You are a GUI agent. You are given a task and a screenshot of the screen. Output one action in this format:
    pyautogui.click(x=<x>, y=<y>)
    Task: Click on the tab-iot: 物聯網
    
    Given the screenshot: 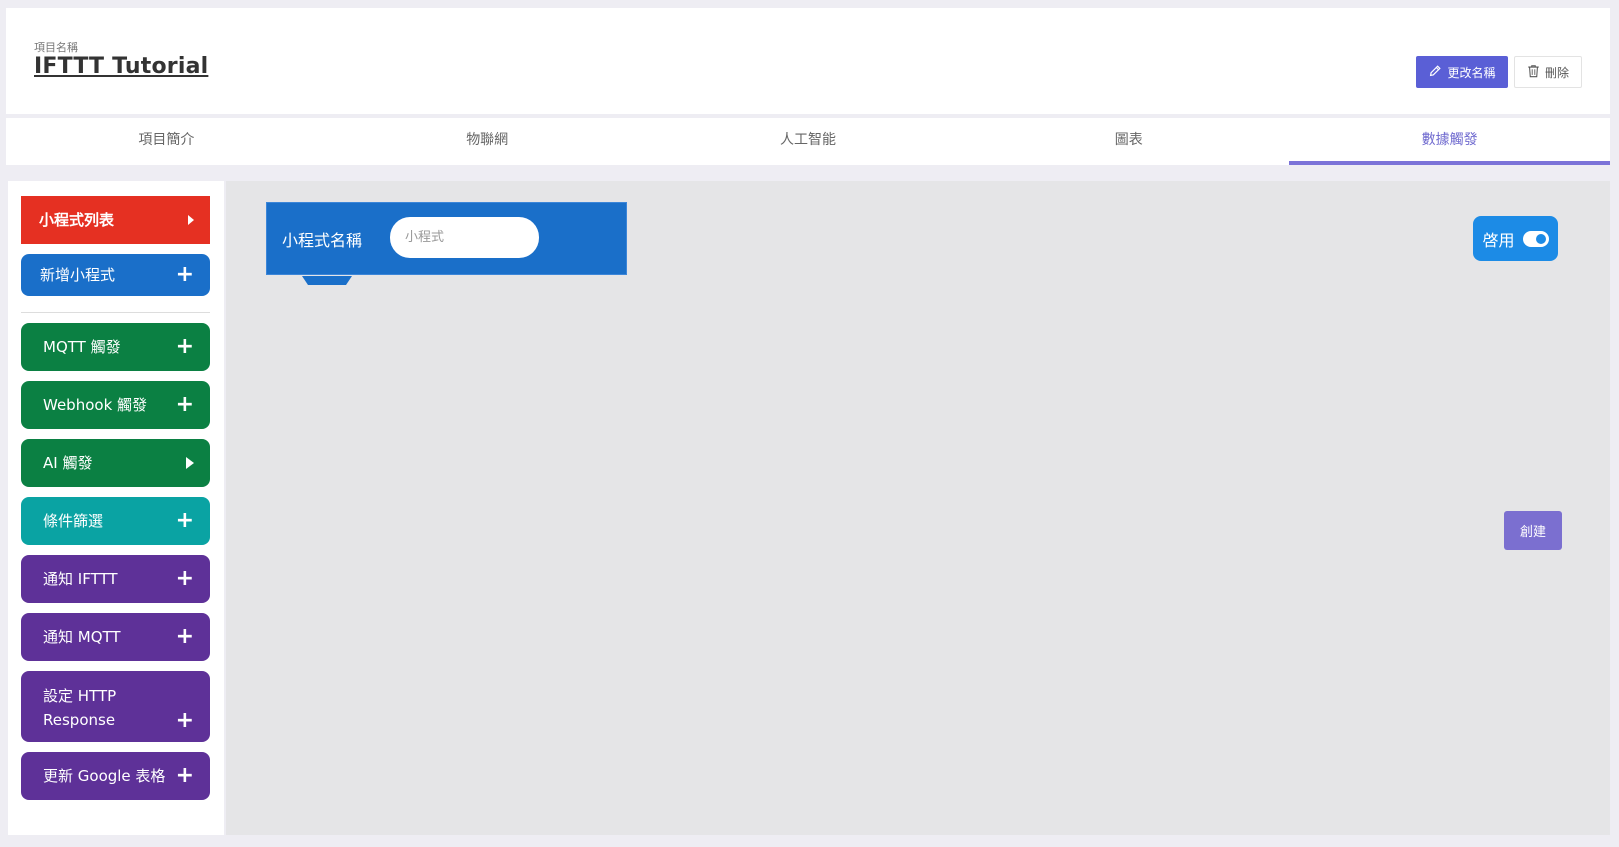 What is the action you would take?
    pyautogui.click(x=487, y=141)
    